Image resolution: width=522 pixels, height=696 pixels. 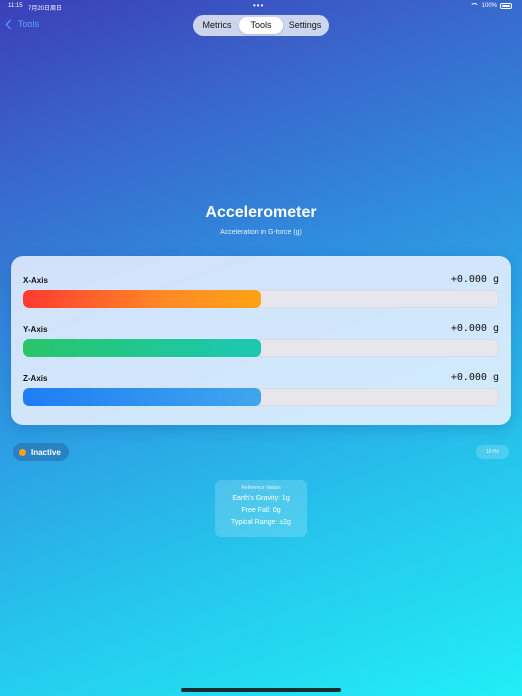 What do you see at coordinates (261, 488) in the screenshot?
I see `reference-heading: Reference Values` at bounding box center [261, 488].